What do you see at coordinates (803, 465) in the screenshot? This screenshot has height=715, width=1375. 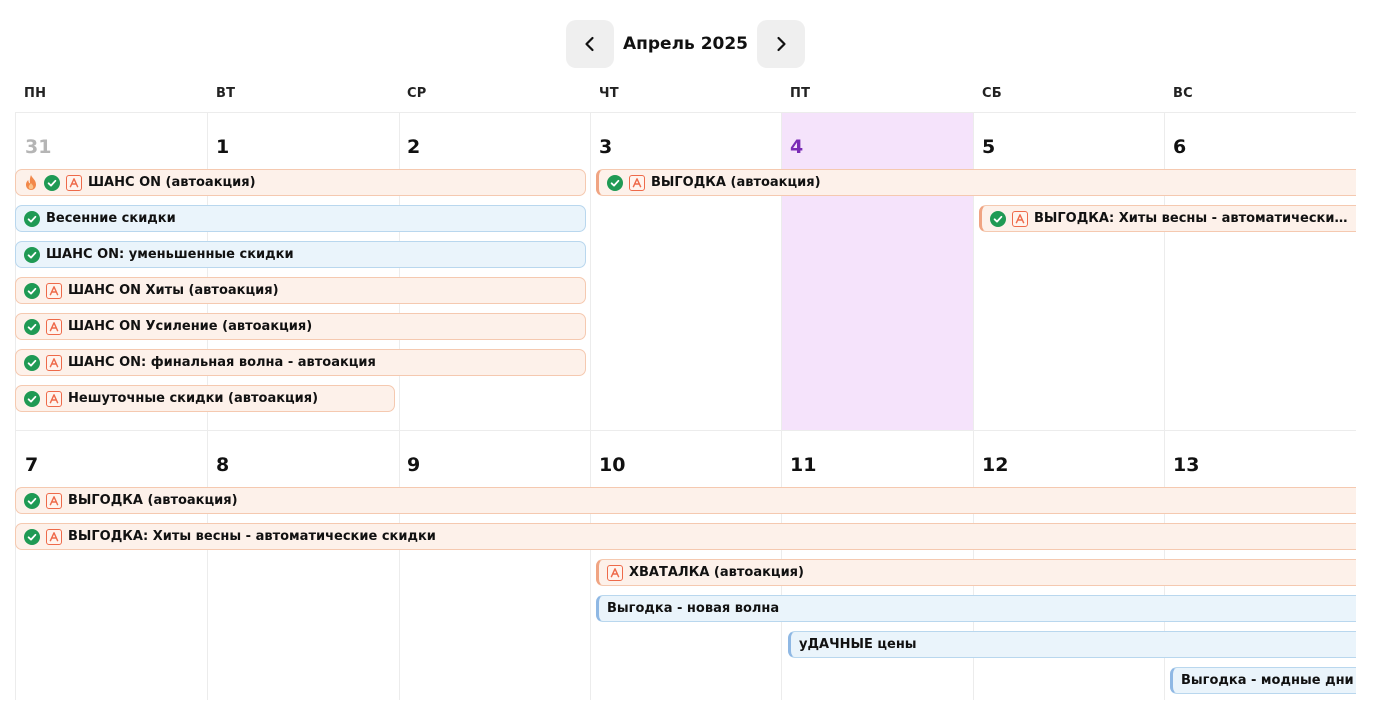 I see `day-number: 11` at bounding box center [803, 465].